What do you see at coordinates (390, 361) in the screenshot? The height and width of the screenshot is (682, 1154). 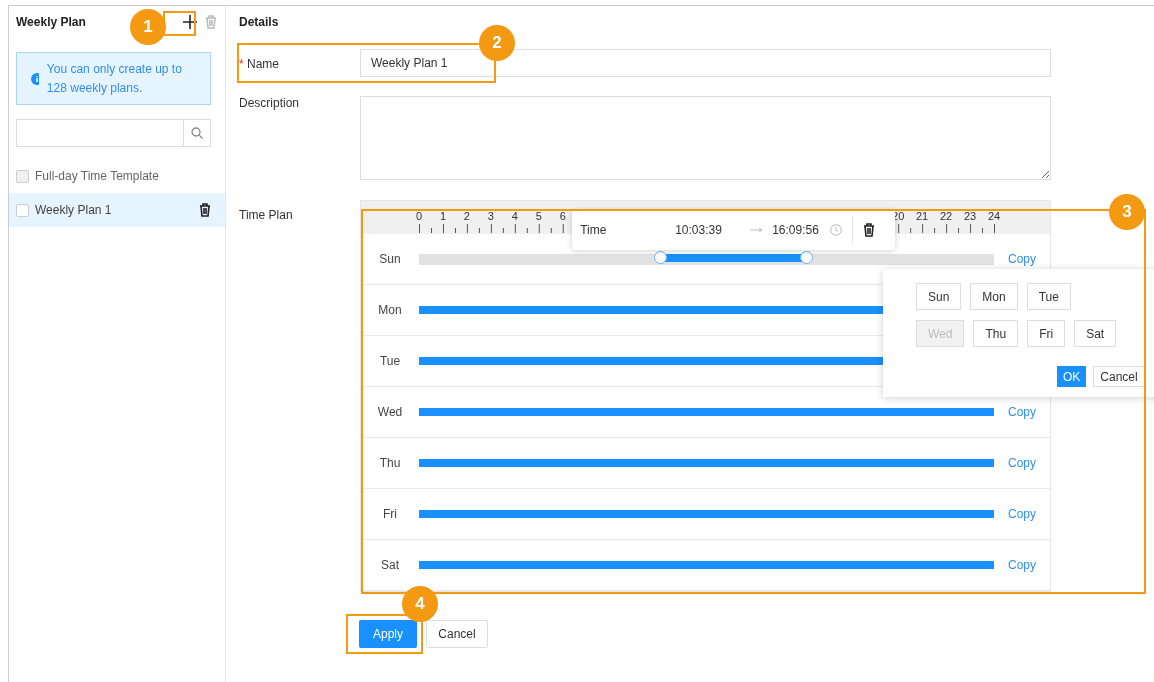 I see `day-label: Tue` at bounding box center [390, 361].